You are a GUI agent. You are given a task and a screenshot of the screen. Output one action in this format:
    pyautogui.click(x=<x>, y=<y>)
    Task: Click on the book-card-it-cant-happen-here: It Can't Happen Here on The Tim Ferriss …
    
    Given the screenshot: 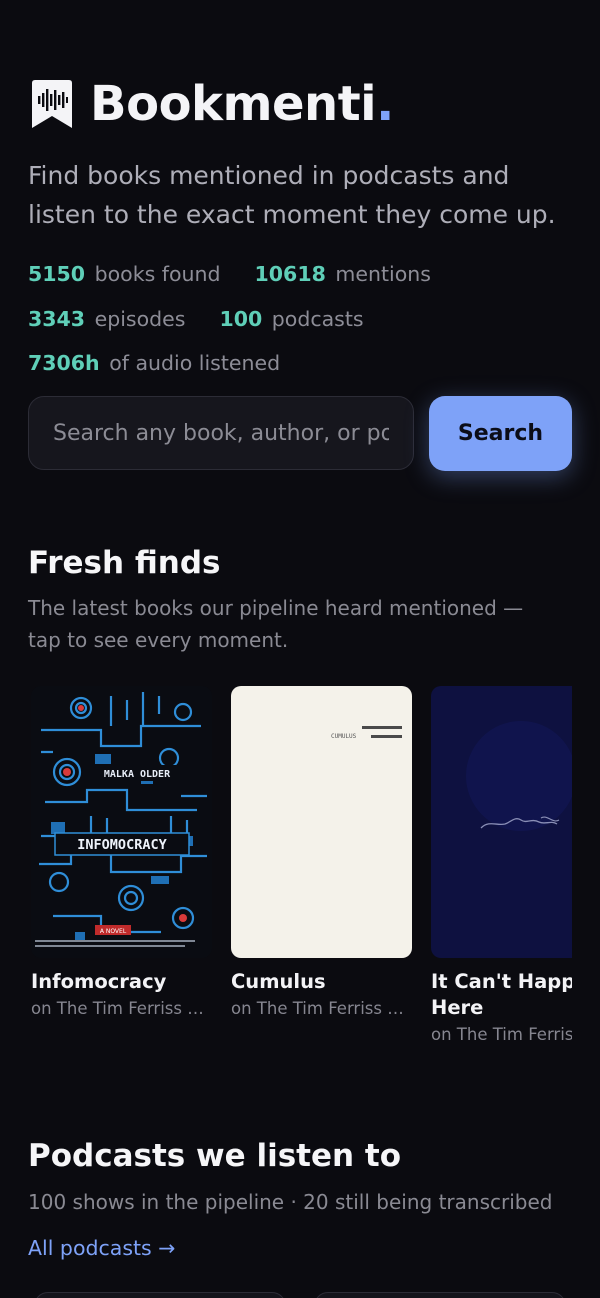 What is the action you would take?
    pyautogui.click(x=501, y=865)
    